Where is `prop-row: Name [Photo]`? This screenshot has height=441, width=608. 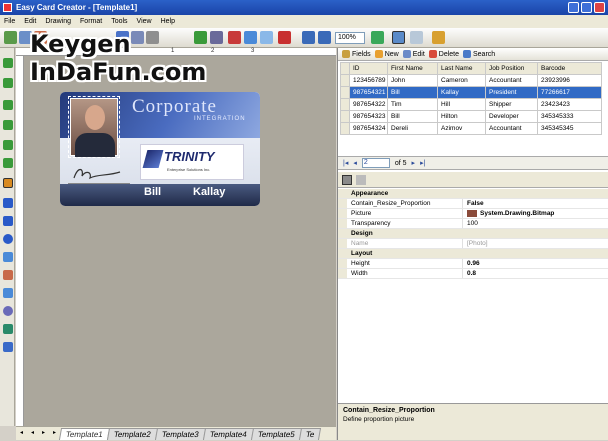
prop-row: Name [Photo] is located at coordinates (473, 244).